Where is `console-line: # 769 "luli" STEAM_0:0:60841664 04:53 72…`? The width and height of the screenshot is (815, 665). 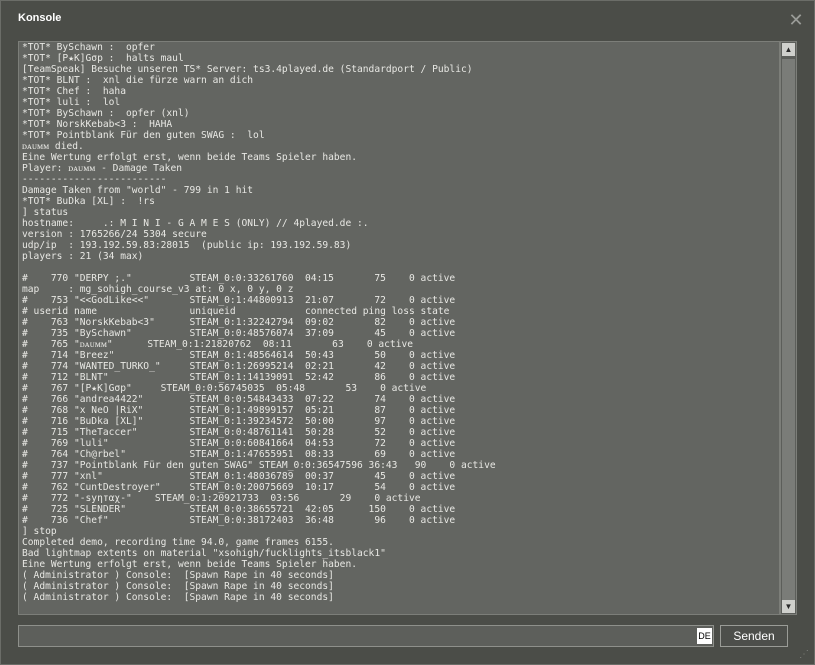 console-line: # 769 "luli" STEAM_0:0:60841664 04:53 72… is located at coordinates (239, 443).